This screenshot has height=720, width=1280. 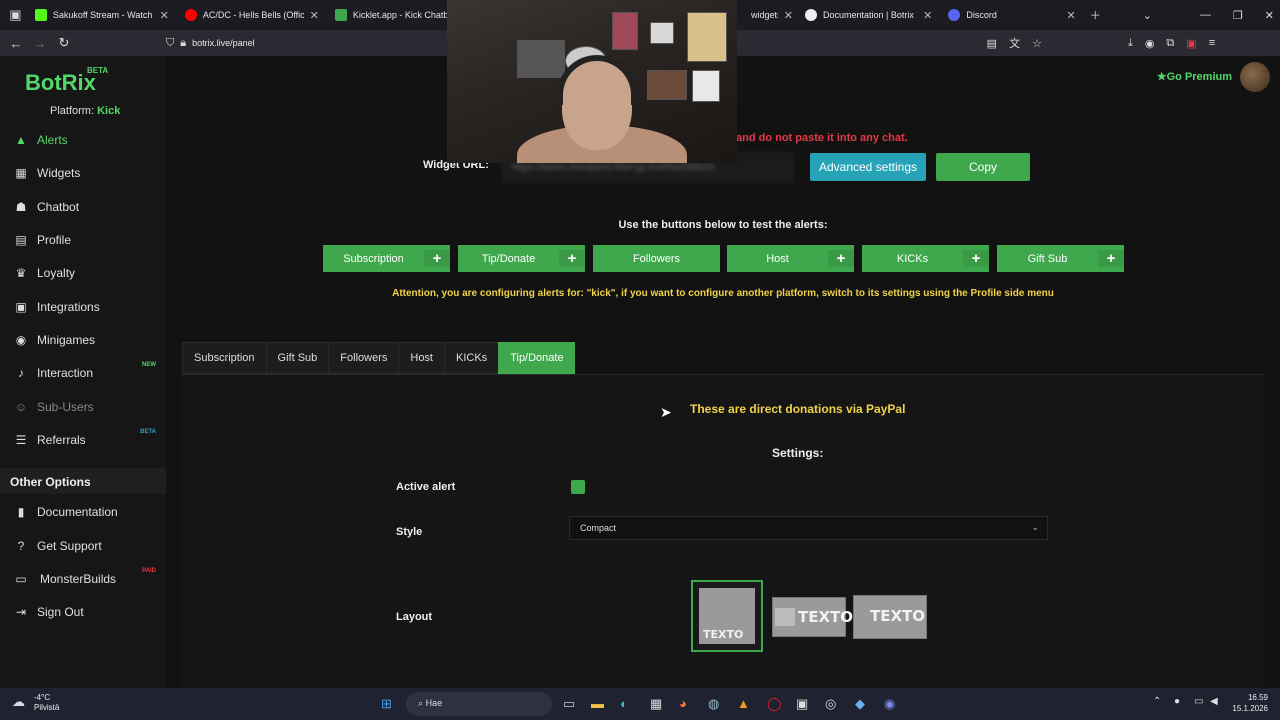 What do you see at coordinates (83, 140) in the screenshot?
I see `sidebar-item-alerts: ▲ Alerts` at bounding box center [83, 140].